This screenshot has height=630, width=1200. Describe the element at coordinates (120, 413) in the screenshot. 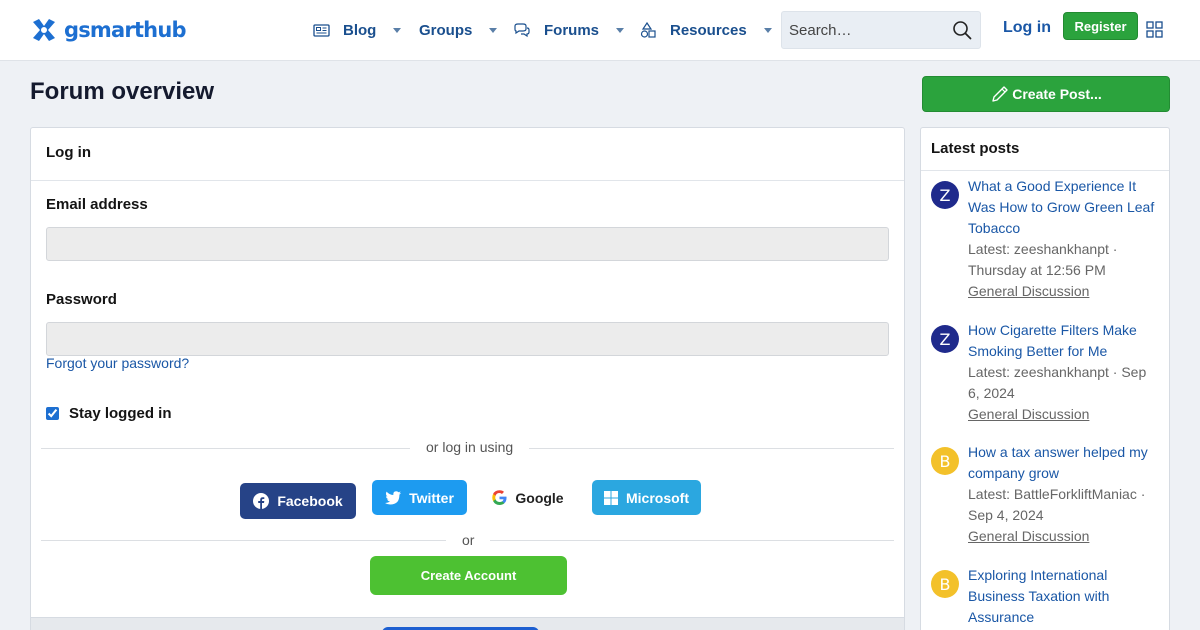

I see `stay-logged-in-label: Stay logged in` at that location.